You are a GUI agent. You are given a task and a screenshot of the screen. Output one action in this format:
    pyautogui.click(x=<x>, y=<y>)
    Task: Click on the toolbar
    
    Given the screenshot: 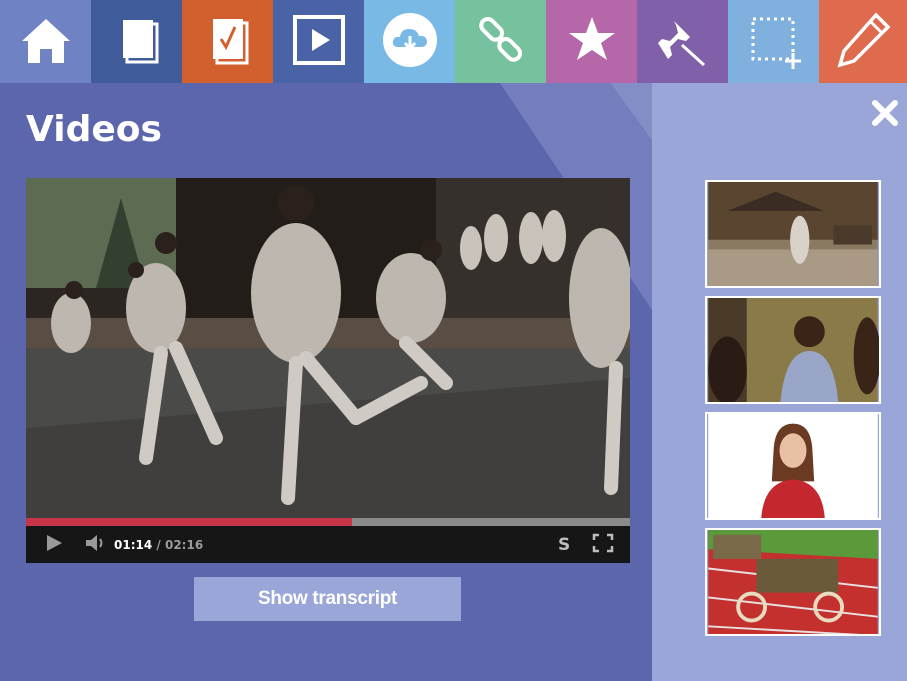 What is the action you would take?
    pyautogui.click(x=453, y=41)
    